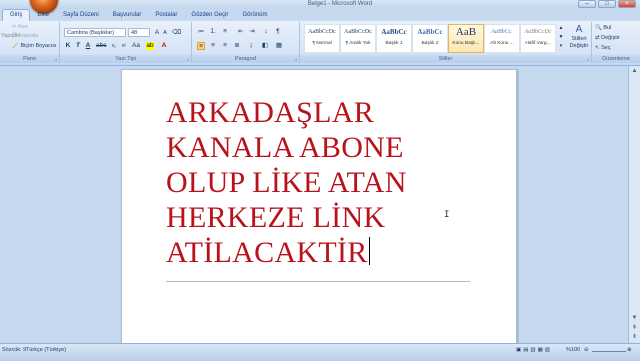  Describe the element at coordinates (127, 15) in the screenshot. I see `tab-references: Başvurular` at that location.